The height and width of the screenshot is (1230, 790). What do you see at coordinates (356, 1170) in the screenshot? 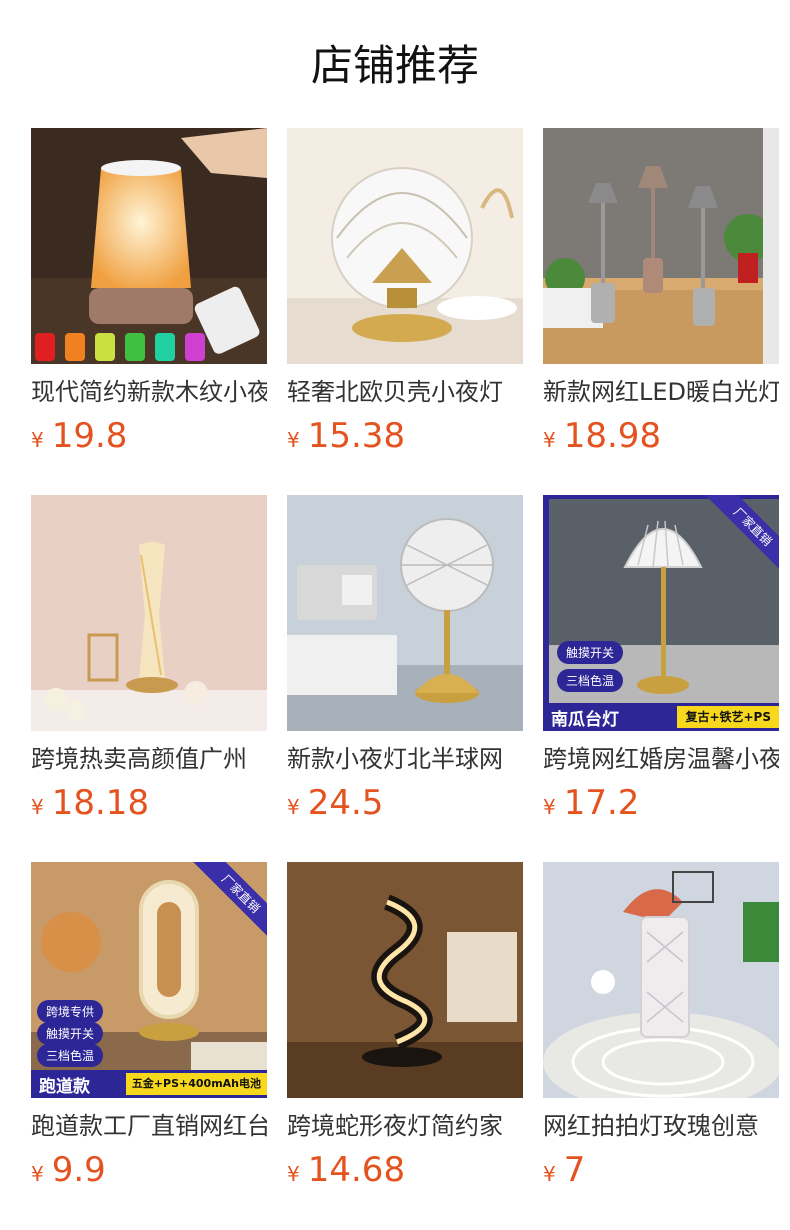
I see `price-value: 14.68` at bounding box center [356, 1170].